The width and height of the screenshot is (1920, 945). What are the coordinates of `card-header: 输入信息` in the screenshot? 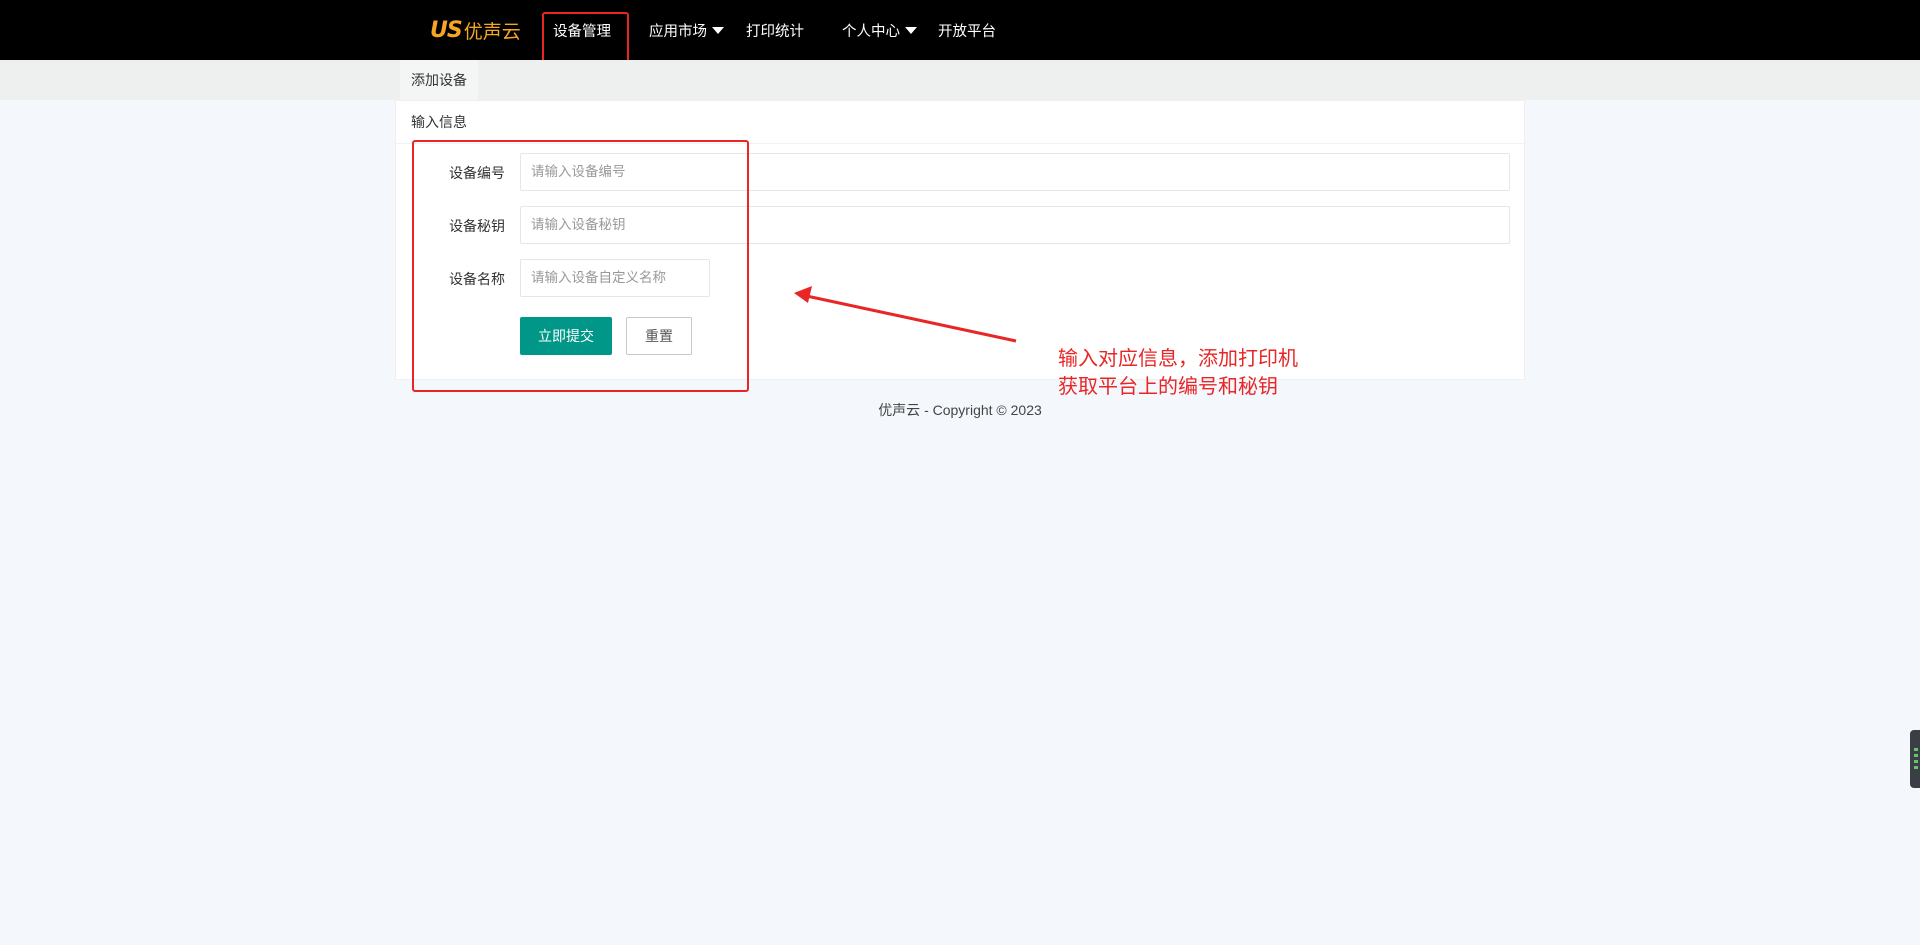 It's located at (960, 122).